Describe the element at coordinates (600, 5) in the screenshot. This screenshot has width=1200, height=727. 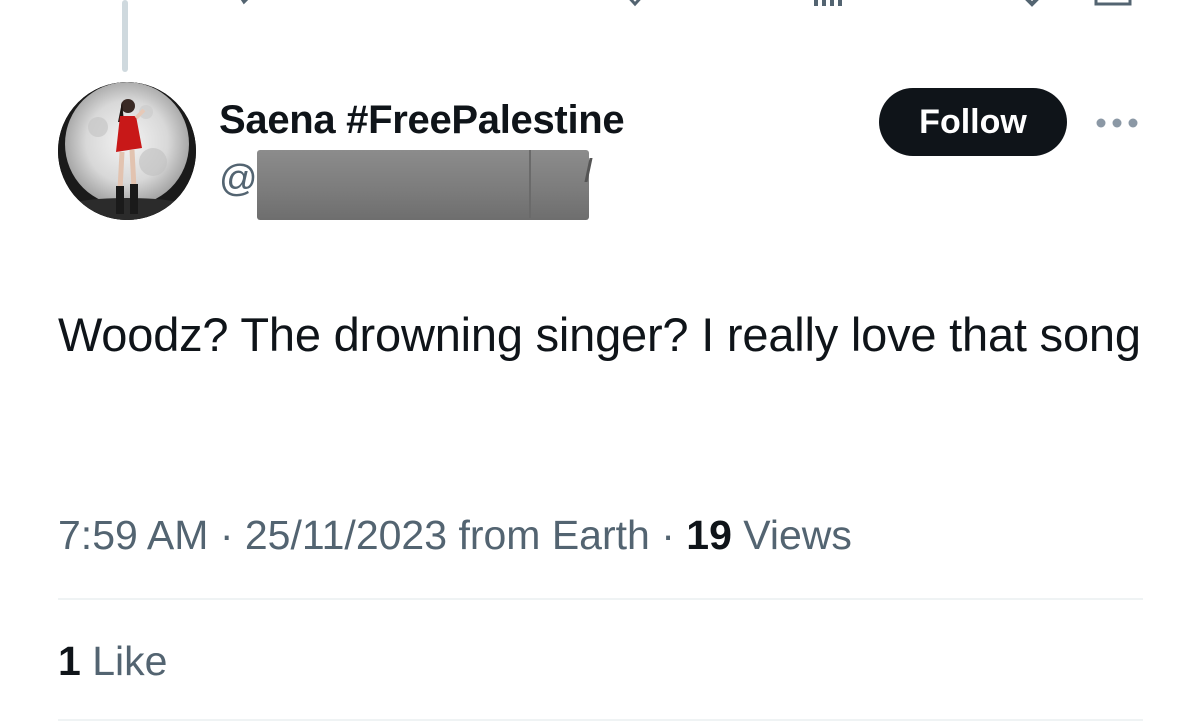
I see `previous-tweet-actions` at that location.